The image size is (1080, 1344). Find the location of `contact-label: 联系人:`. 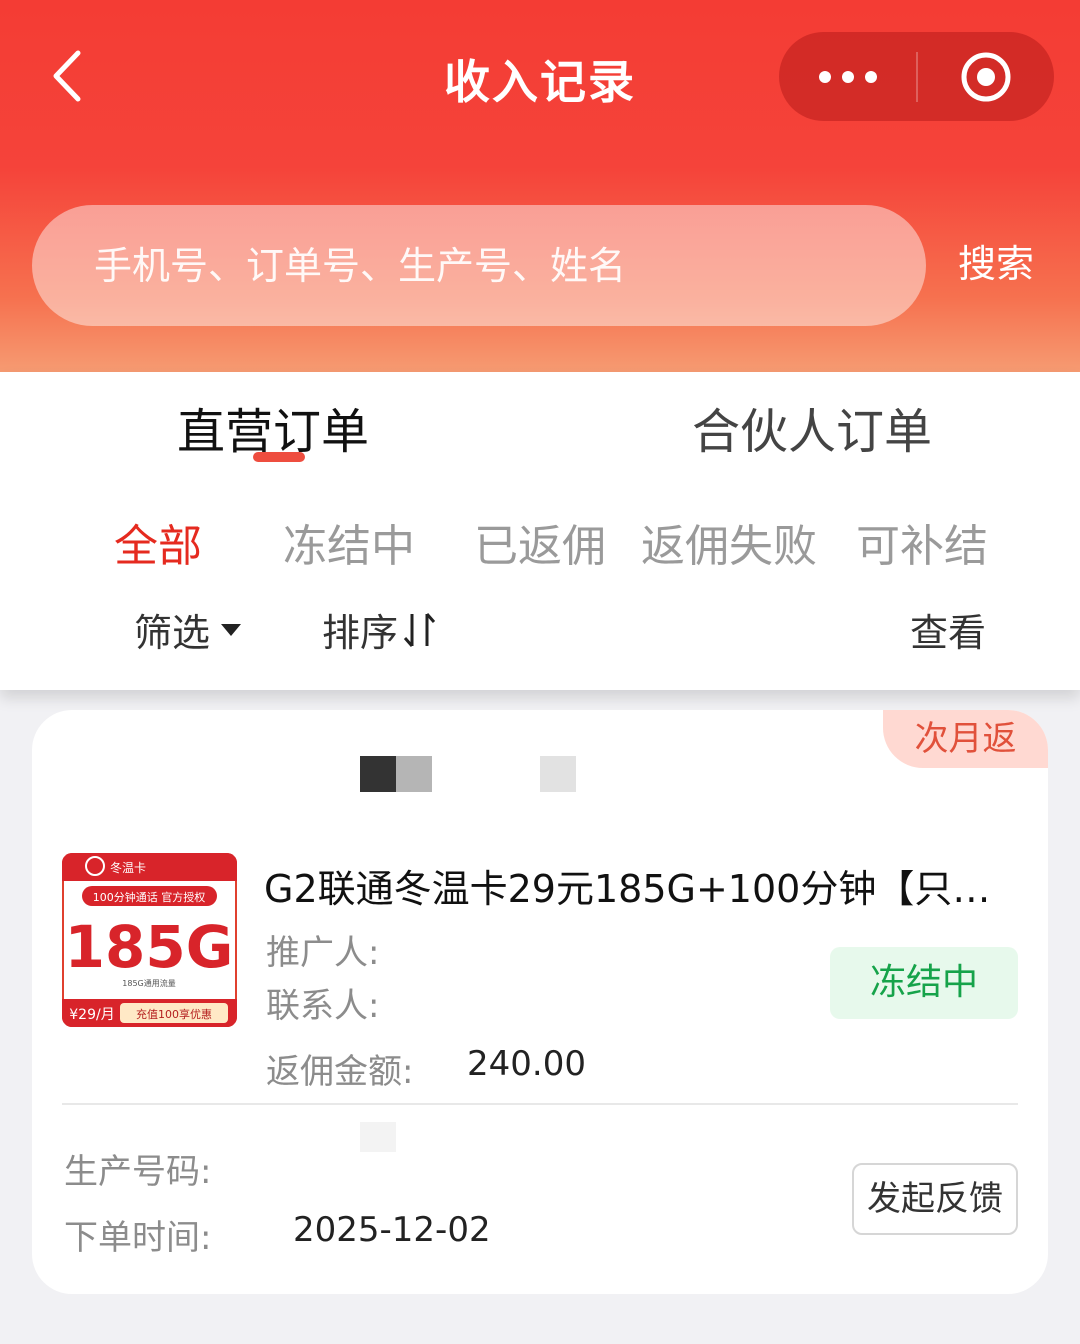

contact-label: 联系人: is located at coordinates (323, 1006).